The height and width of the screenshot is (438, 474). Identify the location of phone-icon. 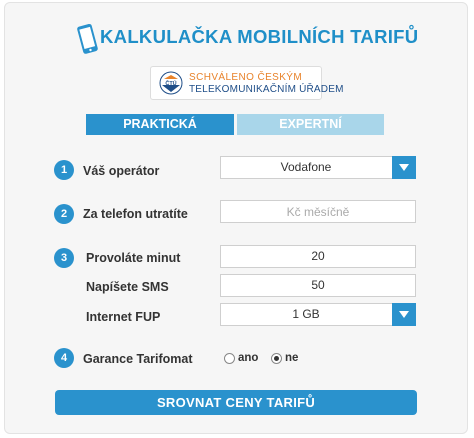
(87, 38).